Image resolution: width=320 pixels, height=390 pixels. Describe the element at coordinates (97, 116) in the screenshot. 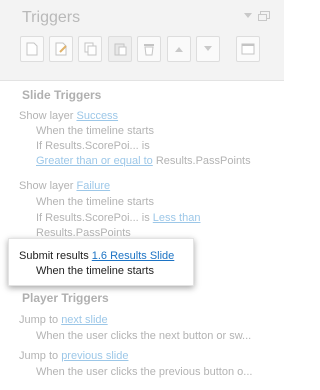

I see `success-layer-link: Success` at that location.